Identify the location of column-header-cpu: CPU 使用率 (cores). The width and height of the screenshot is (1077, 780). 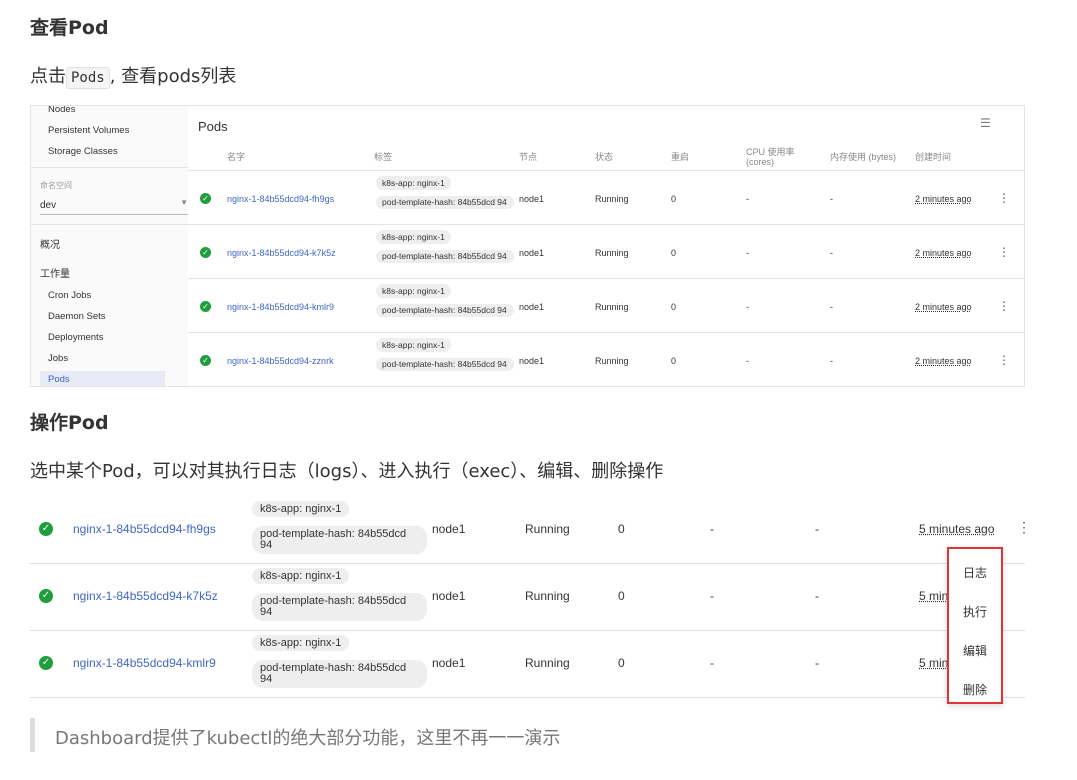
(770, 157).